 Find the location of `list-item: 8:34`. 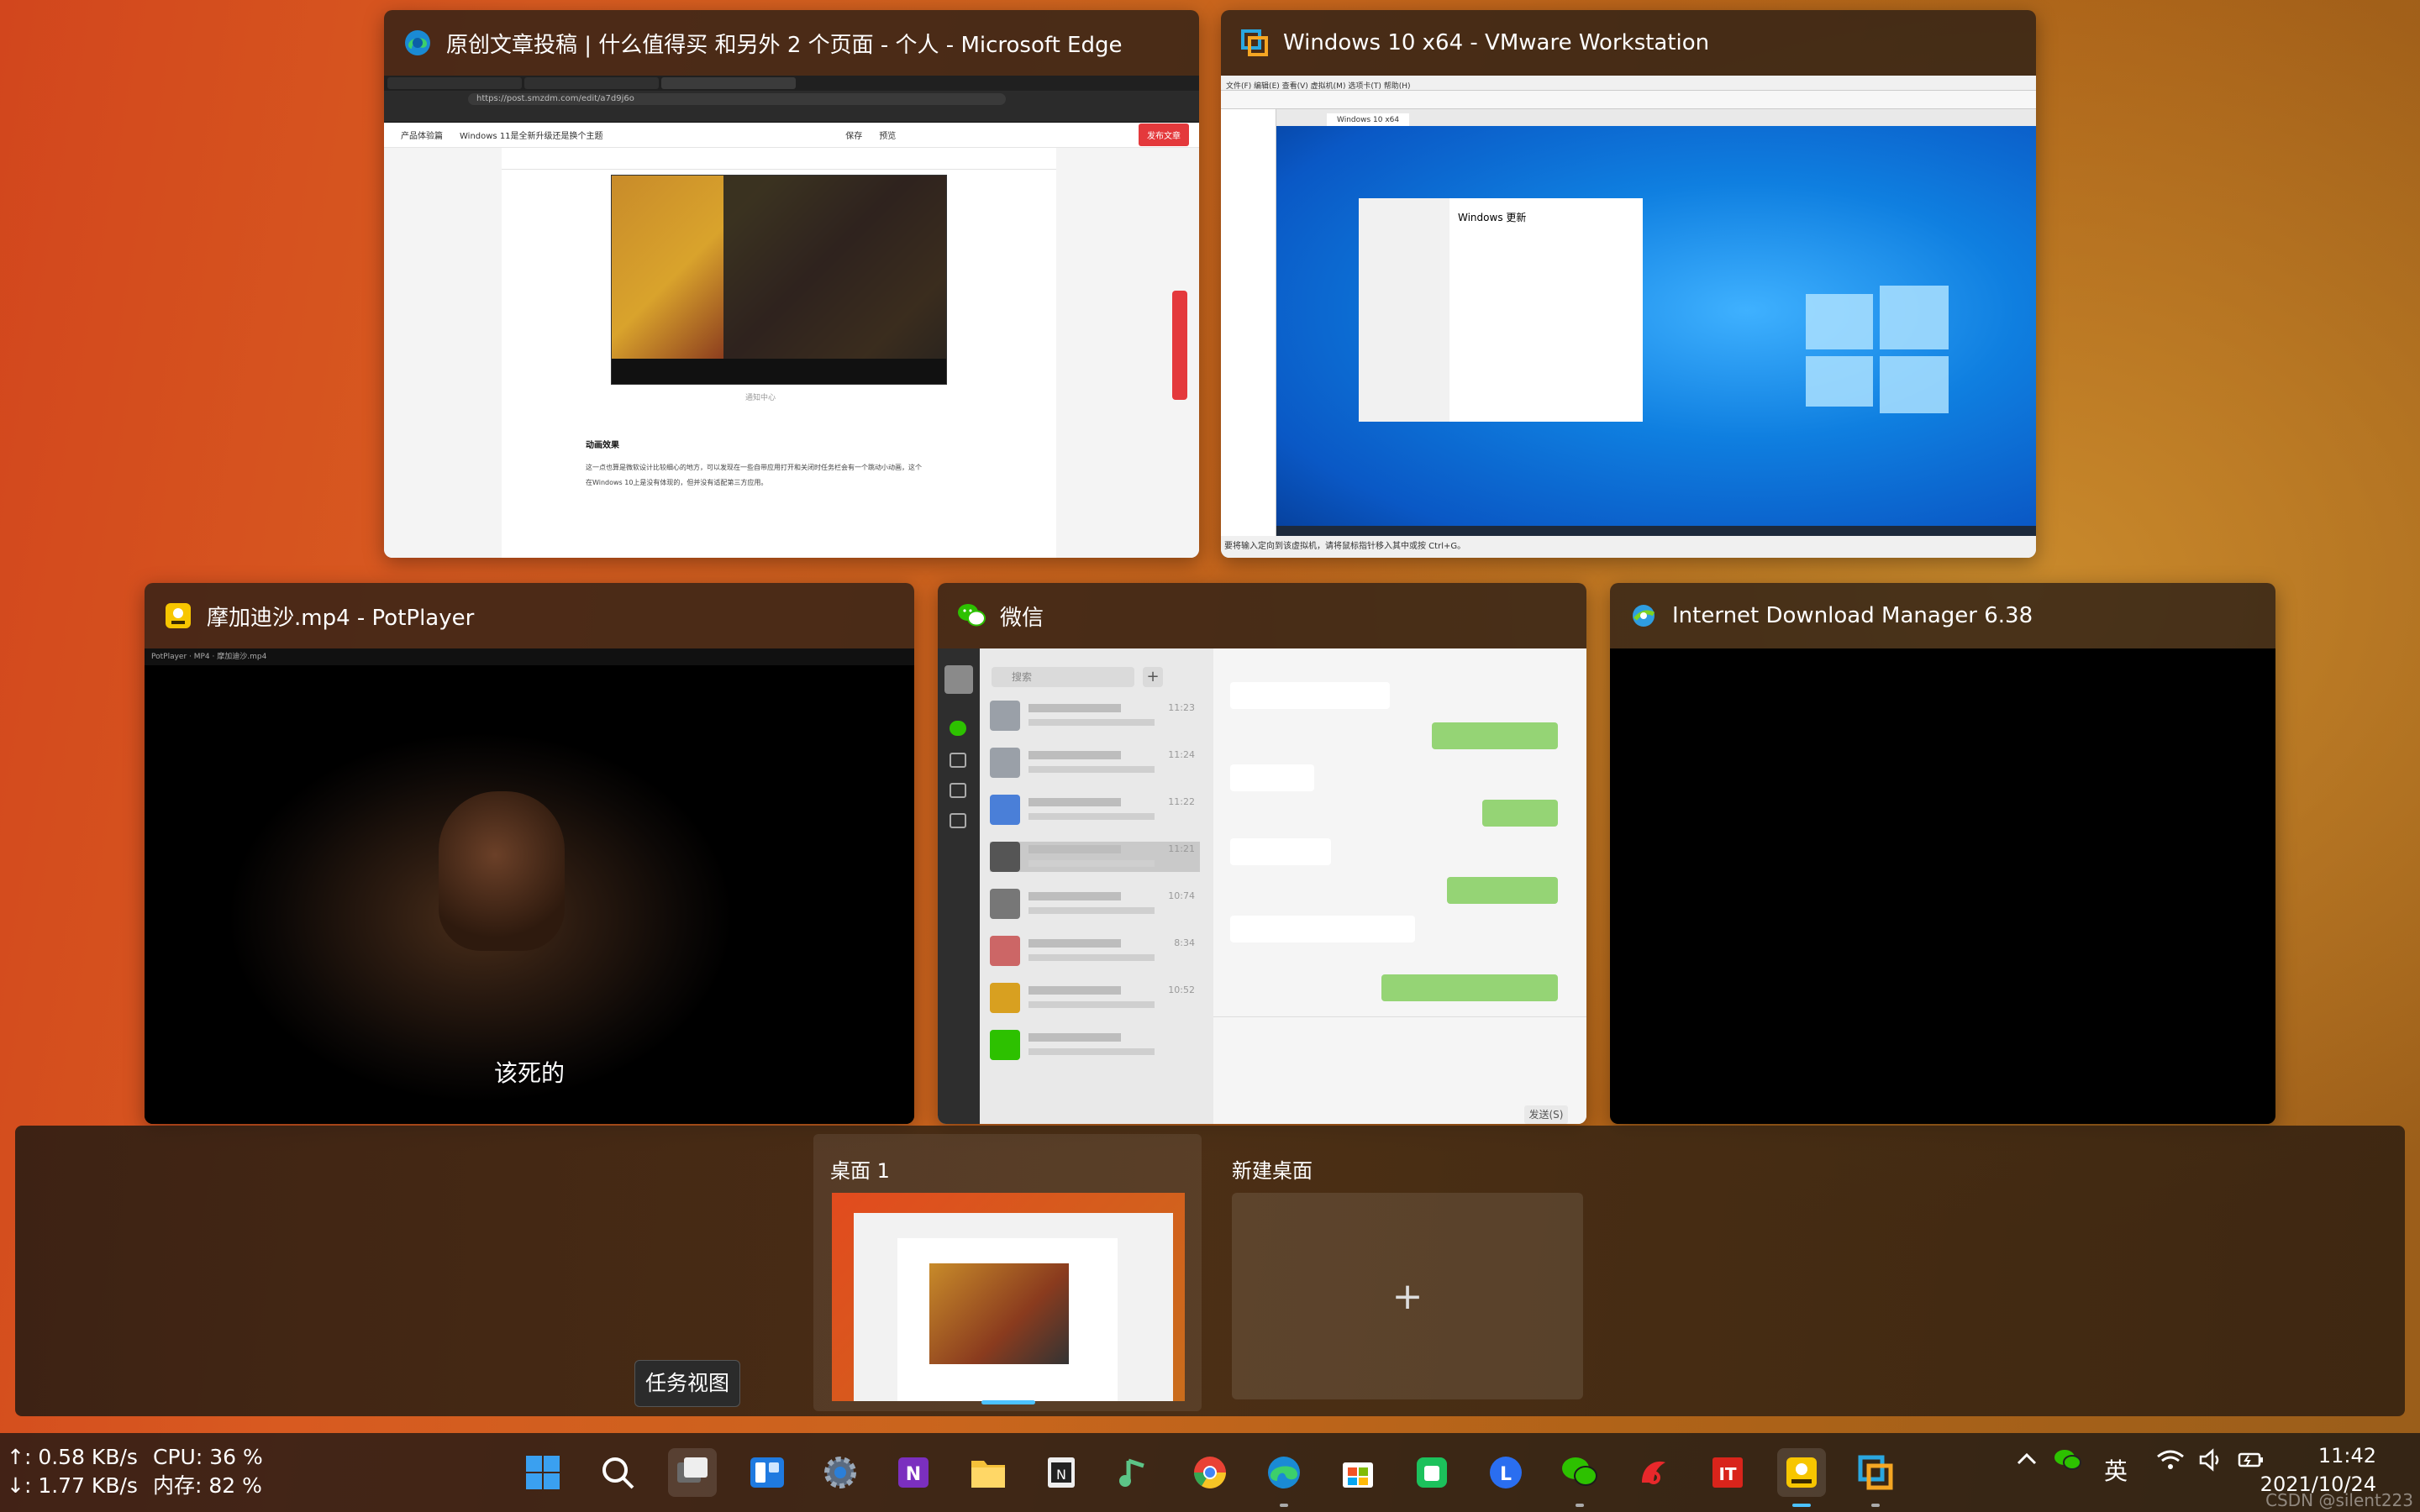

list-item: 8:34 is located at coordinates (1095, 951).